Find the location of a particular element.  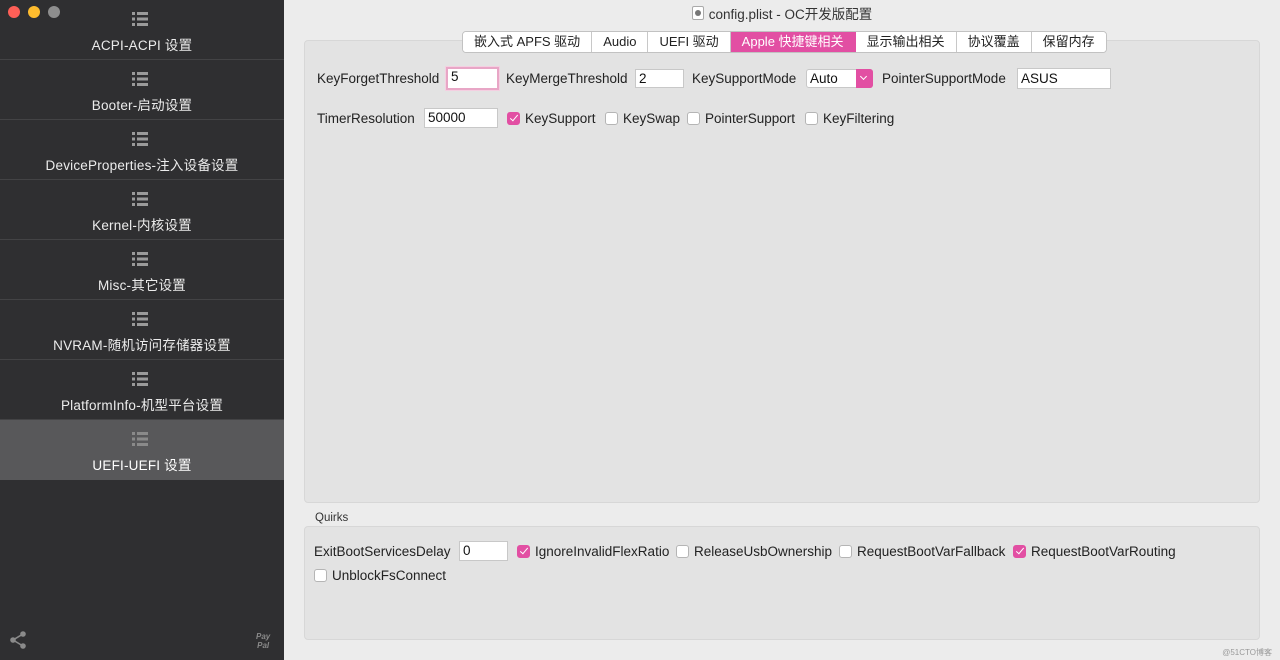

unblock-fs-connect-checkbox: UnblockFsConnect is located at coordinates (380, 575).